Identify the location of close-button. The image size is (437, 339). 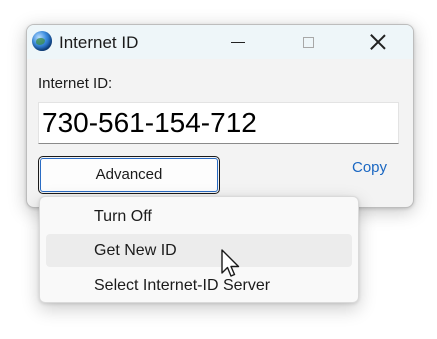
(378, 42).